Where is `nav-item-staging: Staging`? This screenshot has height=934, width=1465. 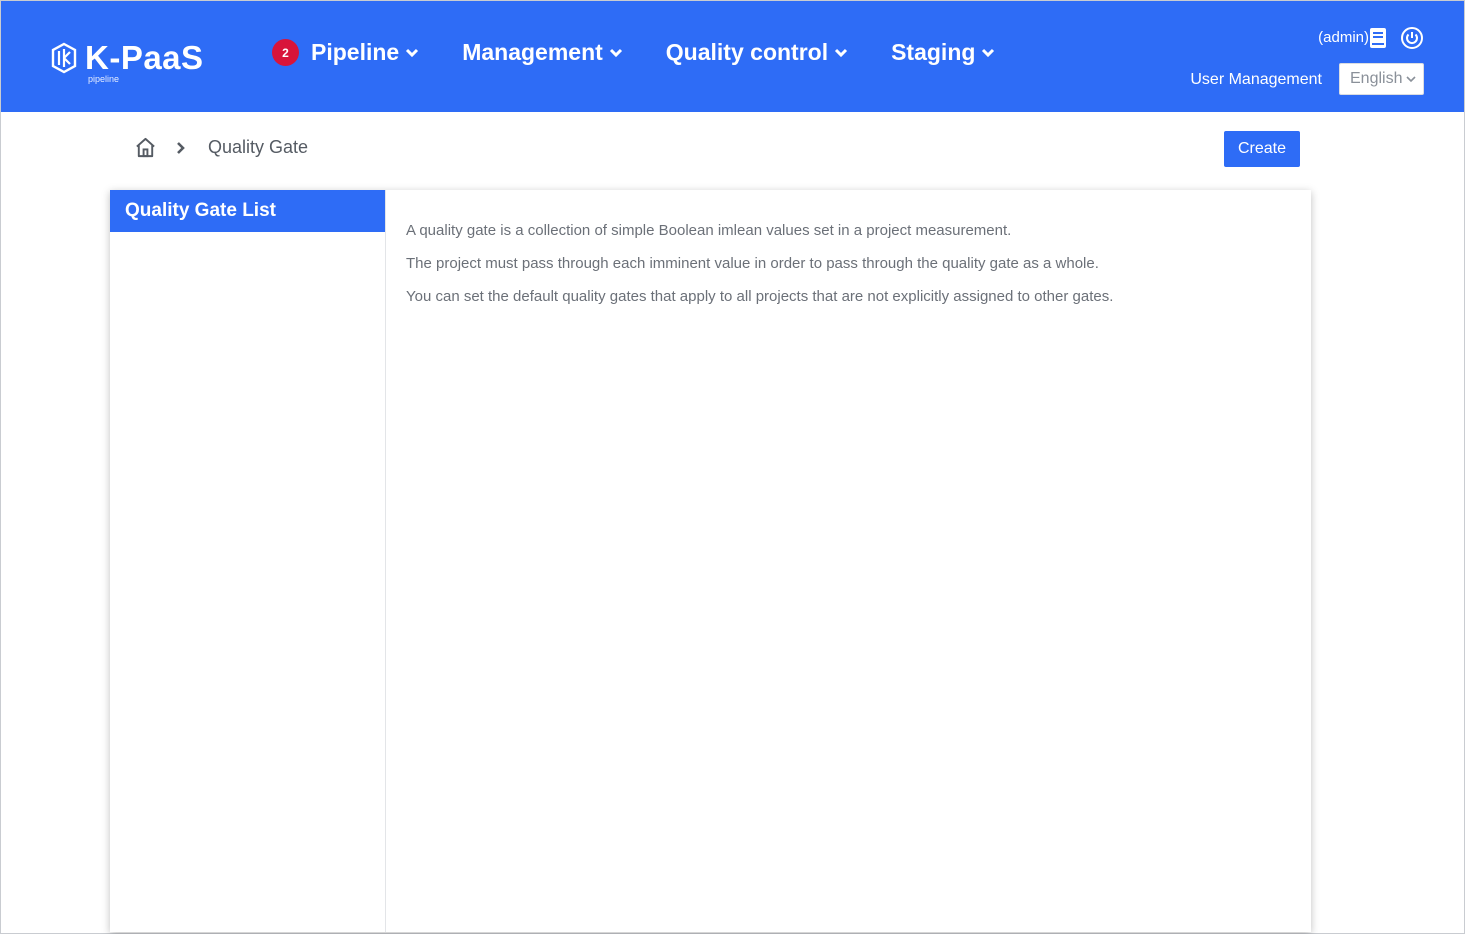 nav-item-staging: Staging is located at coordinates (943, 52).